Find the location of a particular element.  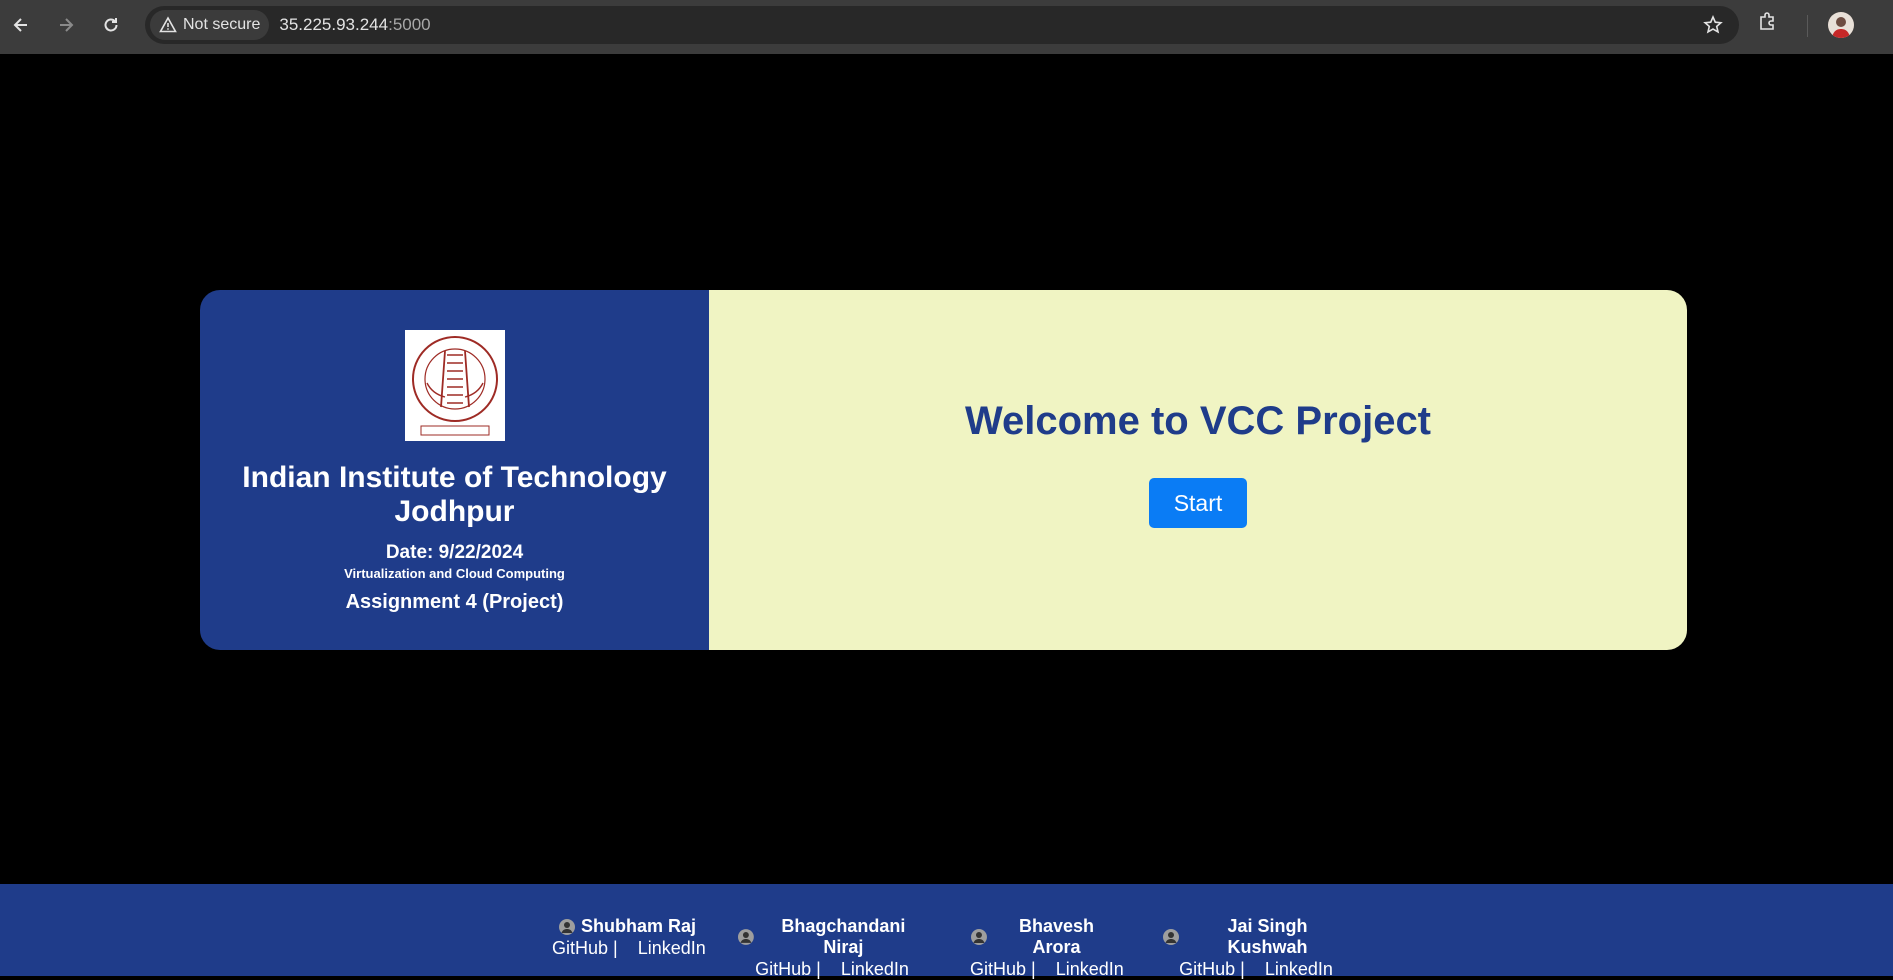

url-host: 35.225.93.244 is located at coordinates (334, 24).